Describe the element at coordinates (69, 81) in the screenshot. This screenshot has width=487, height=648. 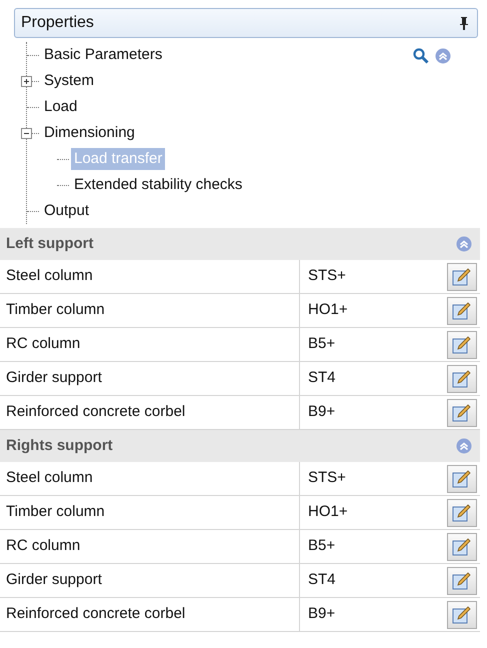
I see `tree-item: System` at that location.